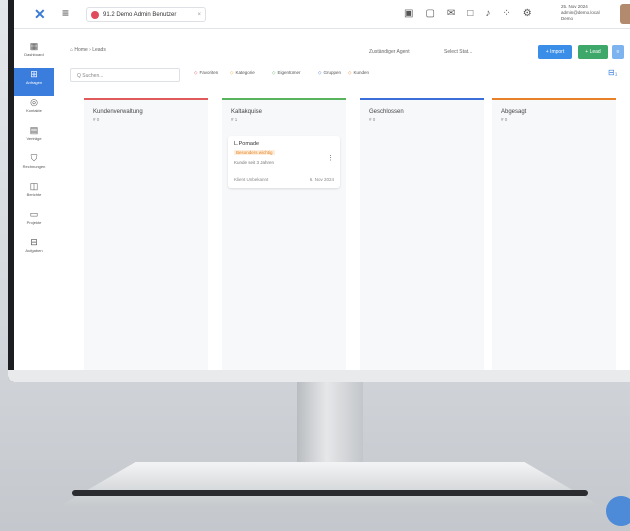  I want to click on sidebar-item-dashboard: ▦ Dashboard, so click(34, 54).